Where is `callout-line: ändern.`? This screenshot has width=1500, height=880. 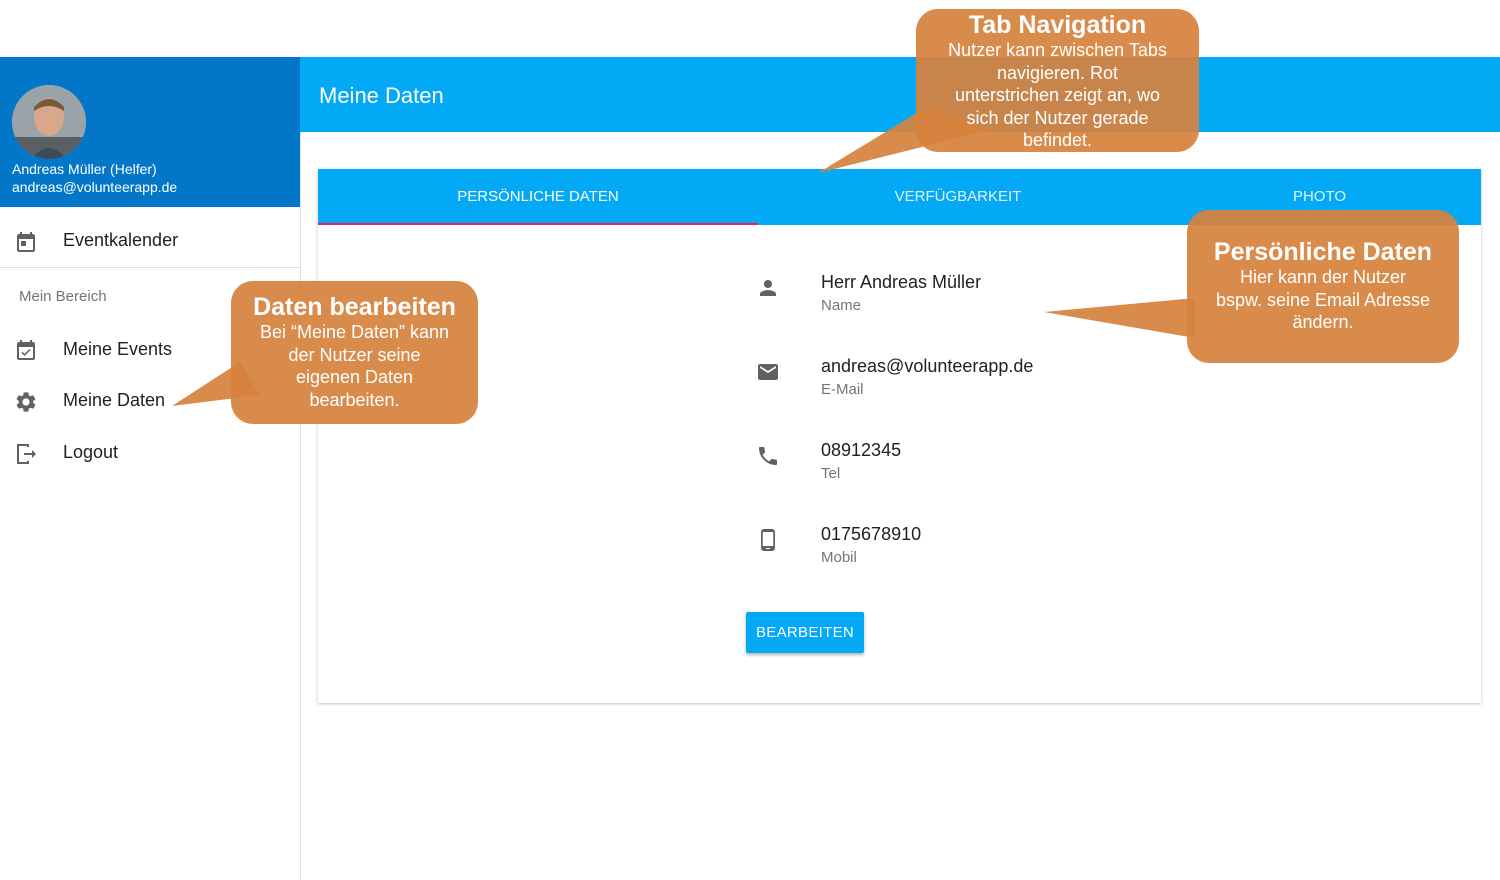
callout-line: ändern. is located at coordinates (1323, 322).